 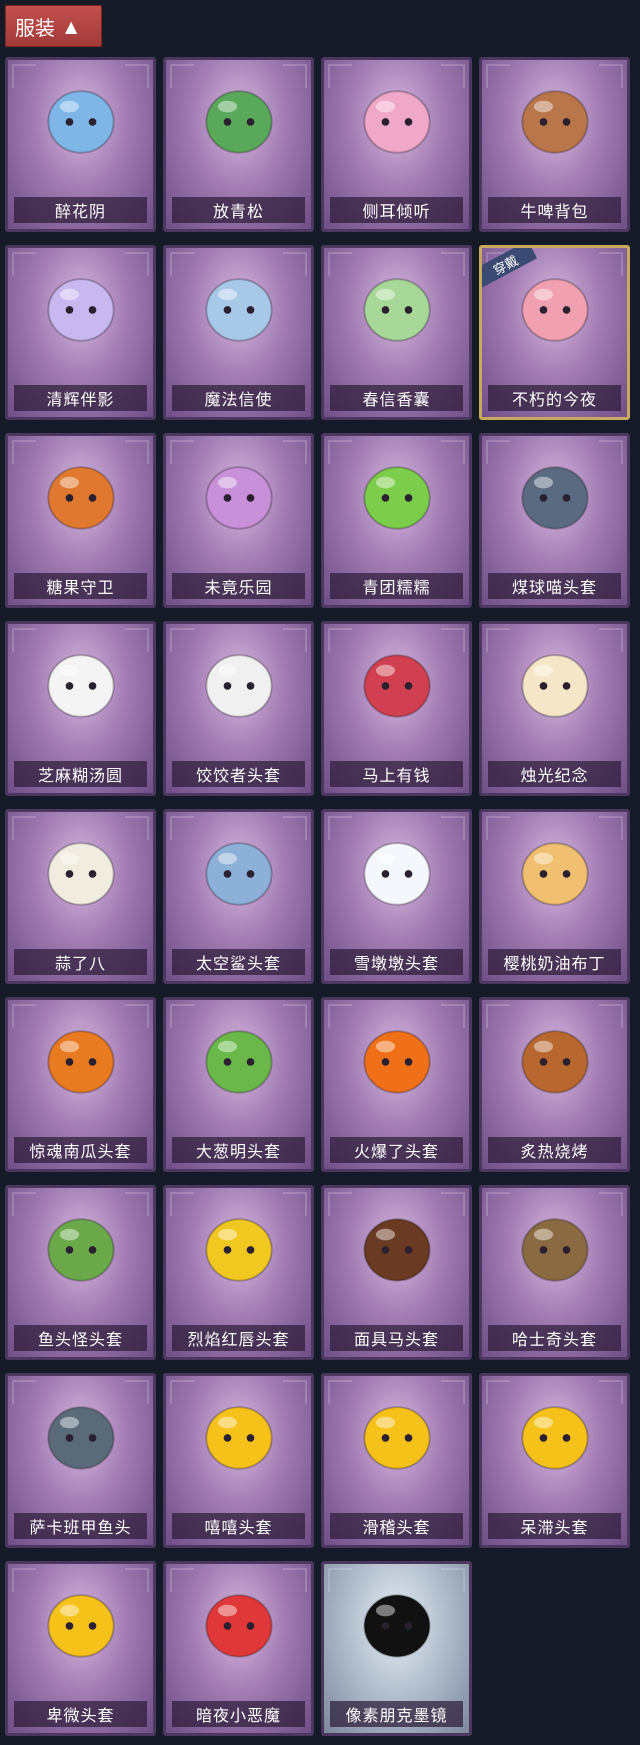 I want to click on costume-card: 樱桃奶油布丁, so click(x=554, y=896).